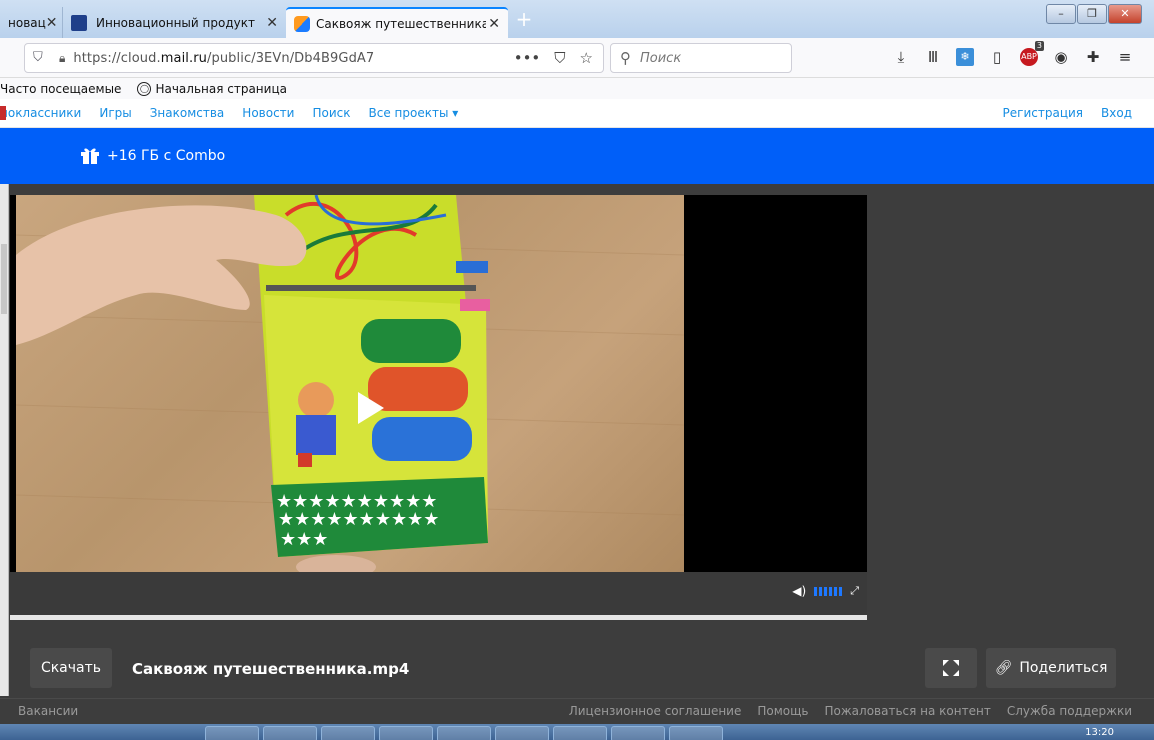 The width and height of the screenshot is (1154, 740). What do you see at coordinates (527, 58) in the screenshot?
I see `page-actions-menu-icon: •••` at bounding box center [527, 58].